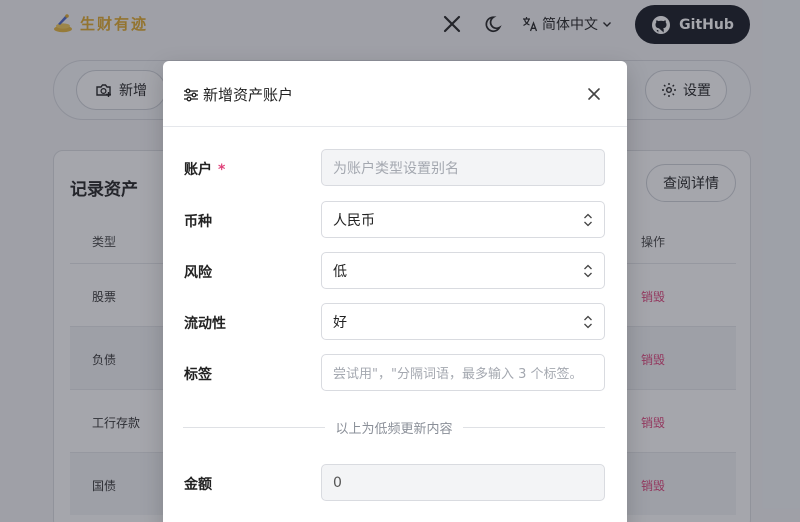 The width and height of the screenshot is (800, 522). I want to click on account-label: 账户 *, so click(204, 169).